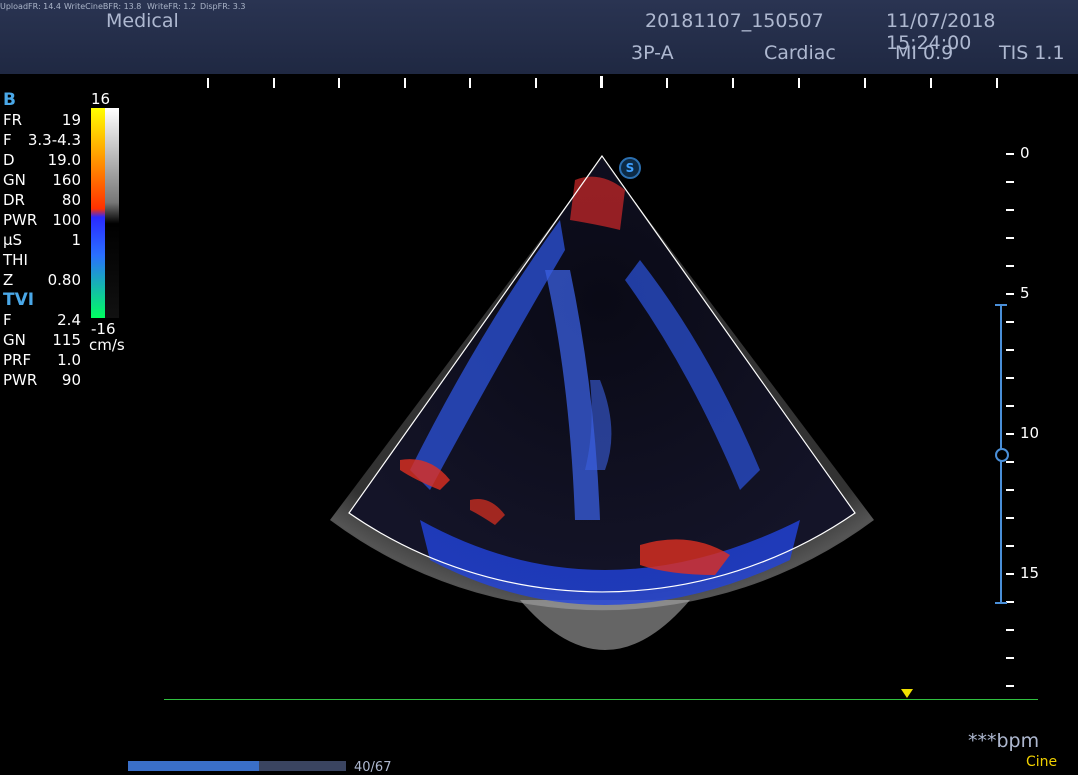  What do you see at coordinates (601, 699) in the screenshot?
I see `ecg-trace-line` at bounding box center [601, 699].